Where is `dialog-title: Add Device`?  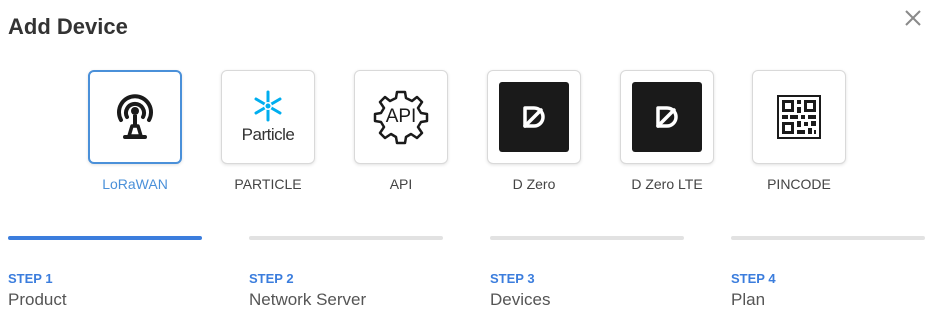
dialog-title: Add Device is located at coordinates (68, 26).